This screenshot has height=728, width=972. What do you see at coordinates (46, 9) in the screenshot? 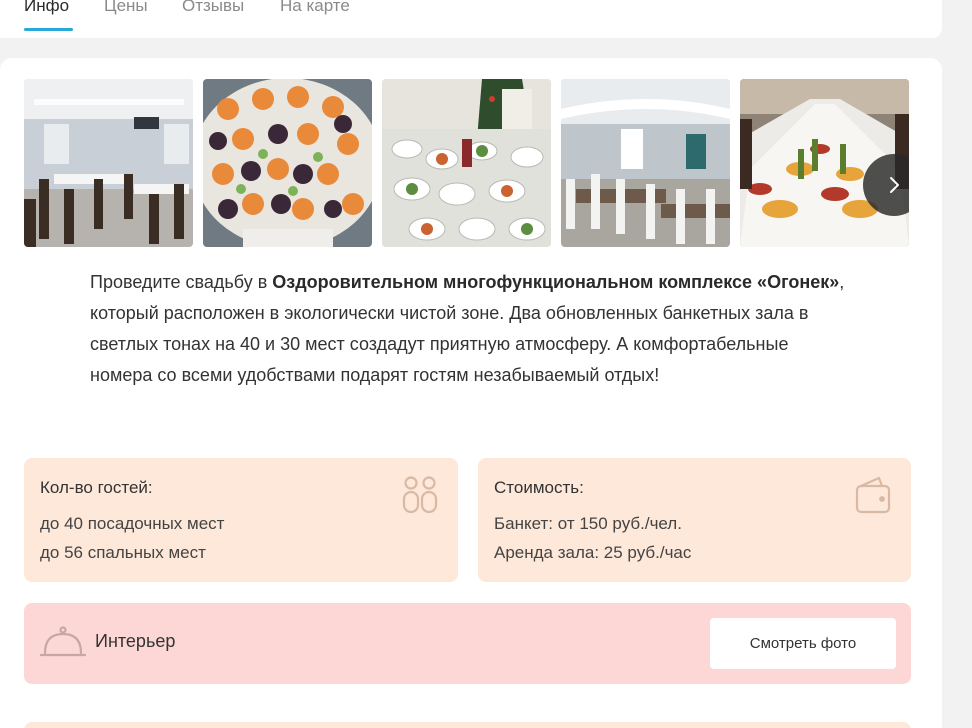
I see `tab-info: Инфо` at bounding box center [46, 9].